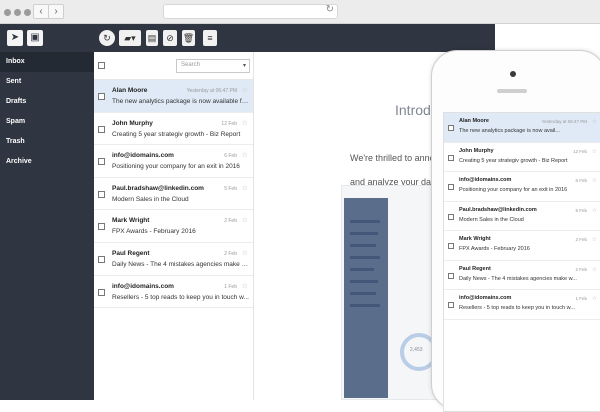  Describe the element at coordinates (47, 122) in the screenshot. I see `sidebar-item-spam: Spam` at that location.